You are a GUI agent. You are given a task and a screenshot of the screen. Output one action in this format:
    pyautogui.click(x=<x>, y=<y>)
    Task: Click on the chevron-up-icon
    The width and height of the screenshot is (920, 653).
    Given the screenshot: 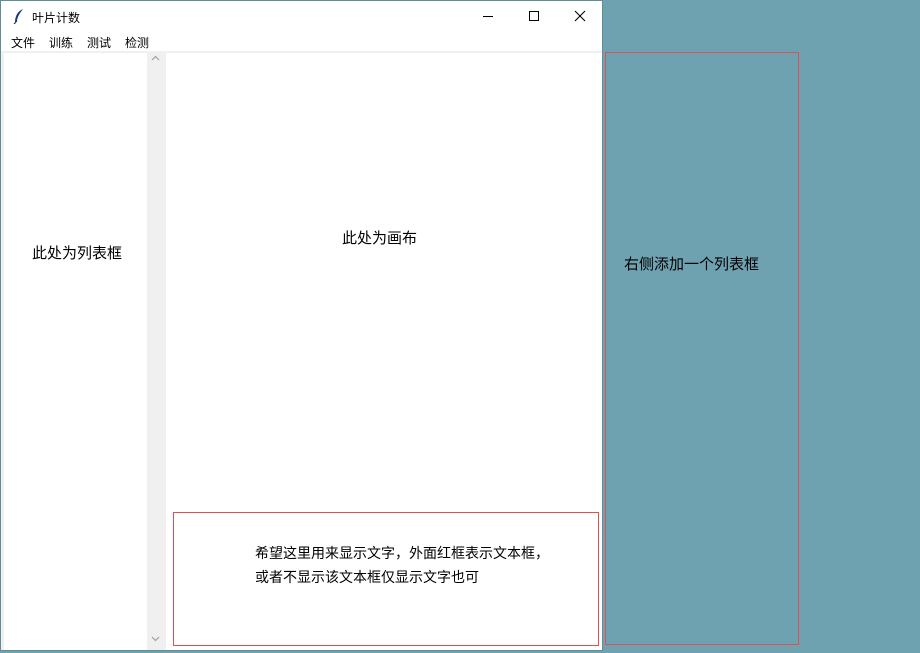 What is the action you would take?
    pyautogui.click(x=155, y=58)
    